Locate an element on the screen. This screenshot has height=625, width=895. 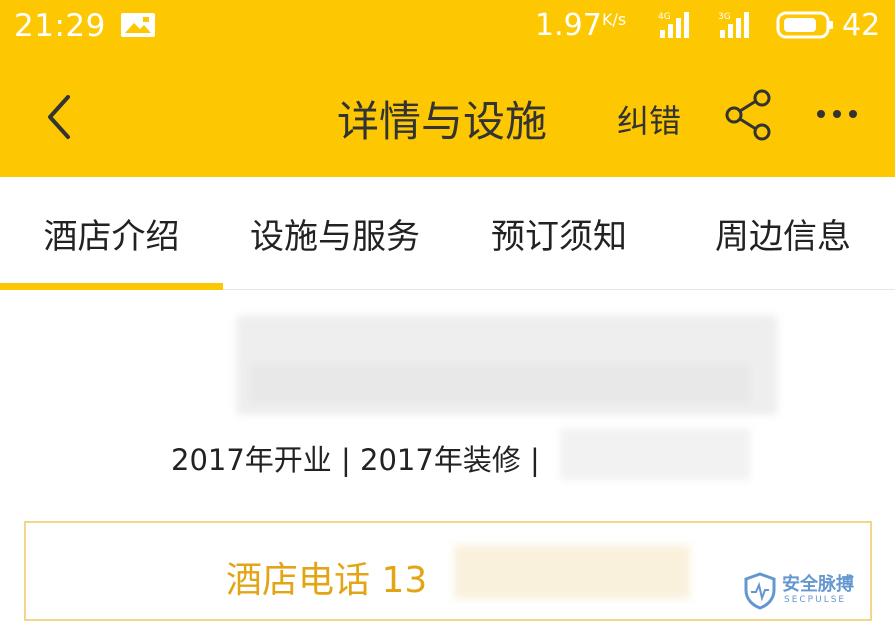
info-redacted is located at coordinates (655, 454).